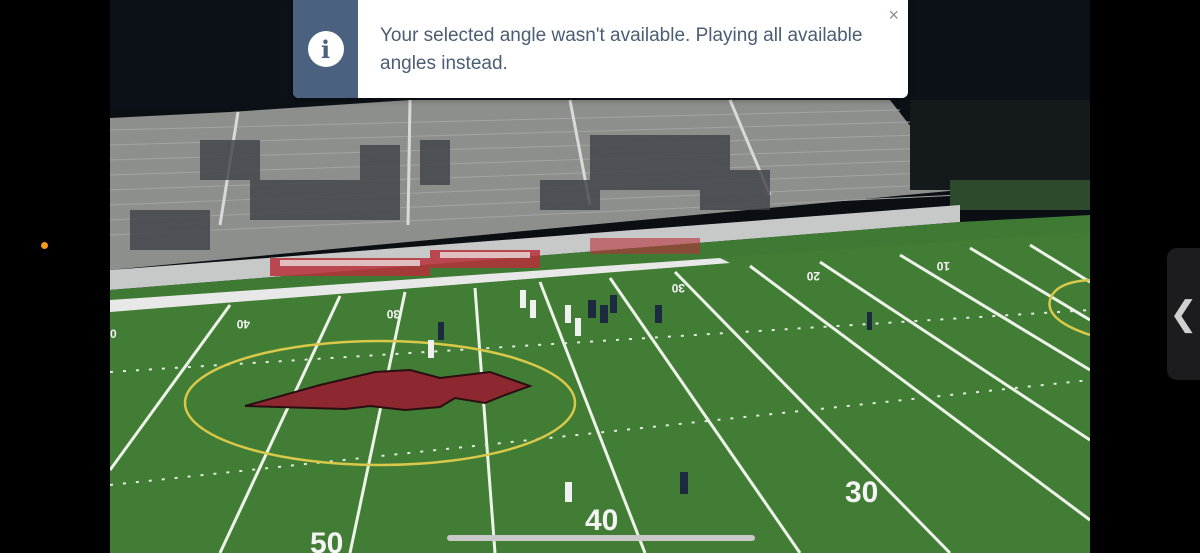 This screenshot has width=1200, height=553. I want to click on field-number-far-5: 10, so click(943, 266).